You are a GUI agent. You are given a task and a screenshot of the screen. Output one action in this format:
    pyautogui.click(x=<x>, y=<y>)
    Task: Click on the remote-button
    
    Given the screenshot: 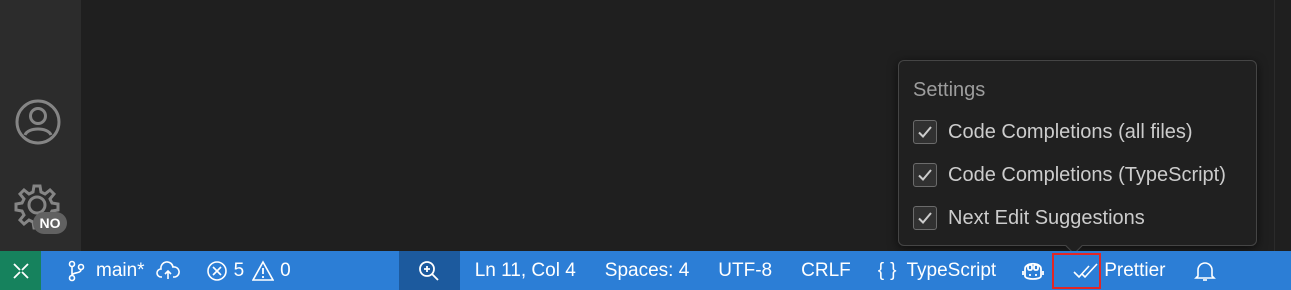 What is the action you would take?
    pyautogui.click(x=20, y=270)
    